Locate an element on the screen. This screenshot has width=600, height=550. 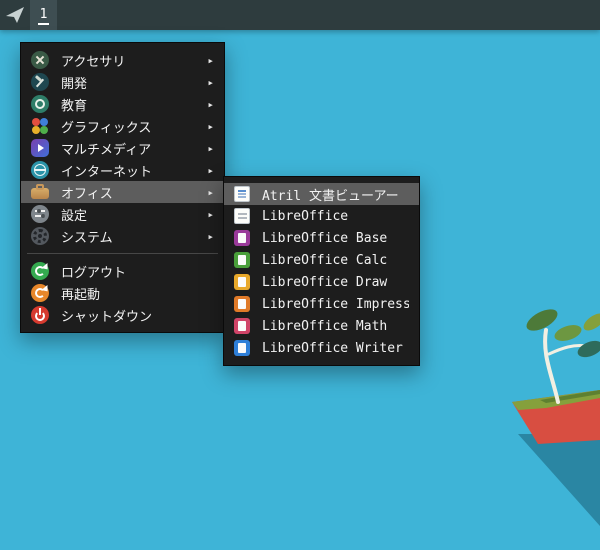
taskbar: 1 is located at coordinates (300, 15).